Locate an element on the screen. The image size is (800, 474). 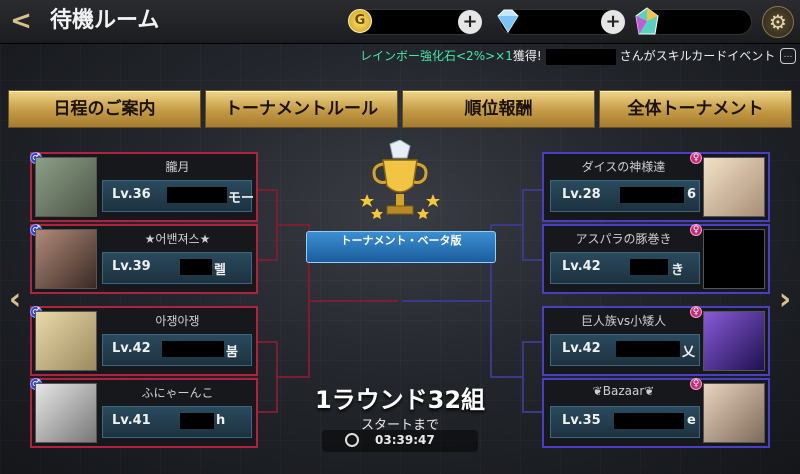
countdown-timer: 03:39:47 is located at coordinates (405, 440).